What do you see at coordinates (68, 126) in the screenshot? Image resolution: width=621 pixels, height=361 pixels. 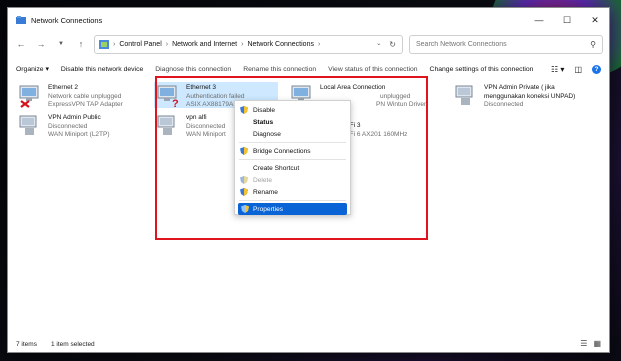 I see `connection-status: Disconnected` at bounding box center [68, 126].